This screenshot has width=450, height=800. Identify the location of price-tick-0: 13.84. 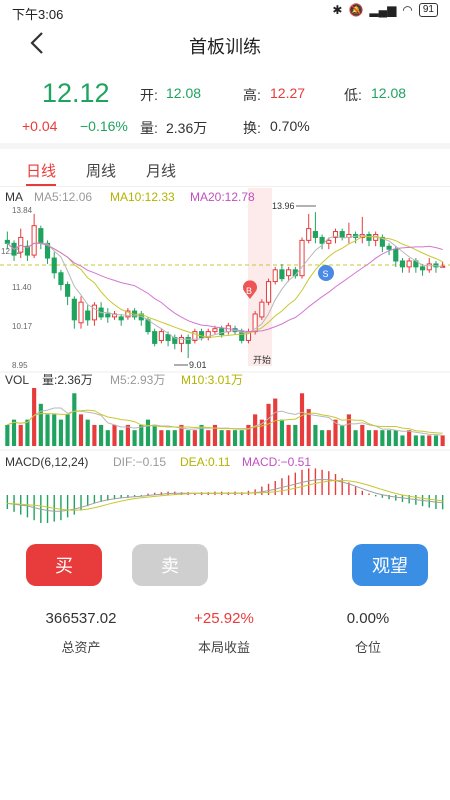
(22, 210).